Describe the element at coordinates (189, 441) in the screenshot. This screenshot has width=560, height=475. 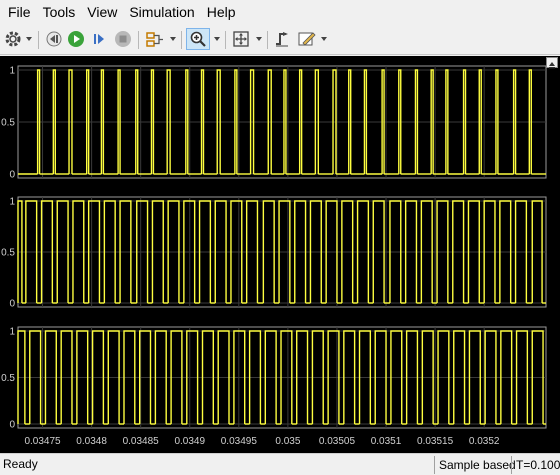
I see `x-tick-label: 0.0349` at that location.